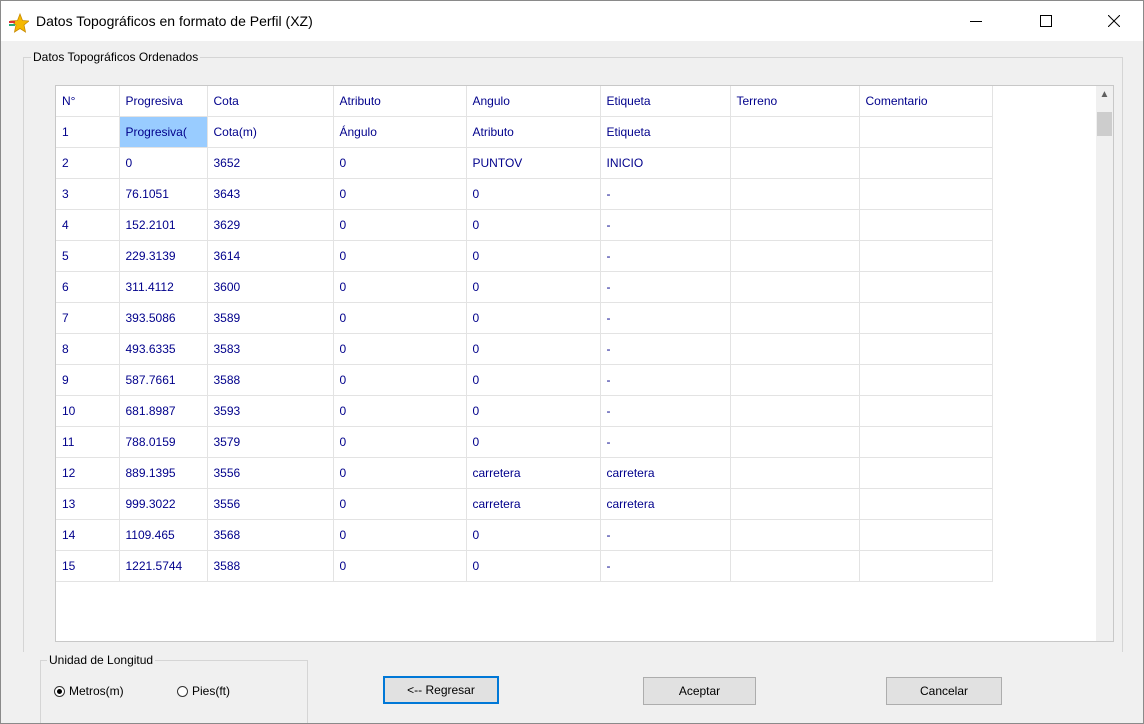 The width and height of the screenshot is (1144, 724). I want to click on table-row: 8 493.6335 3583 0 0-, so click(524, 349).